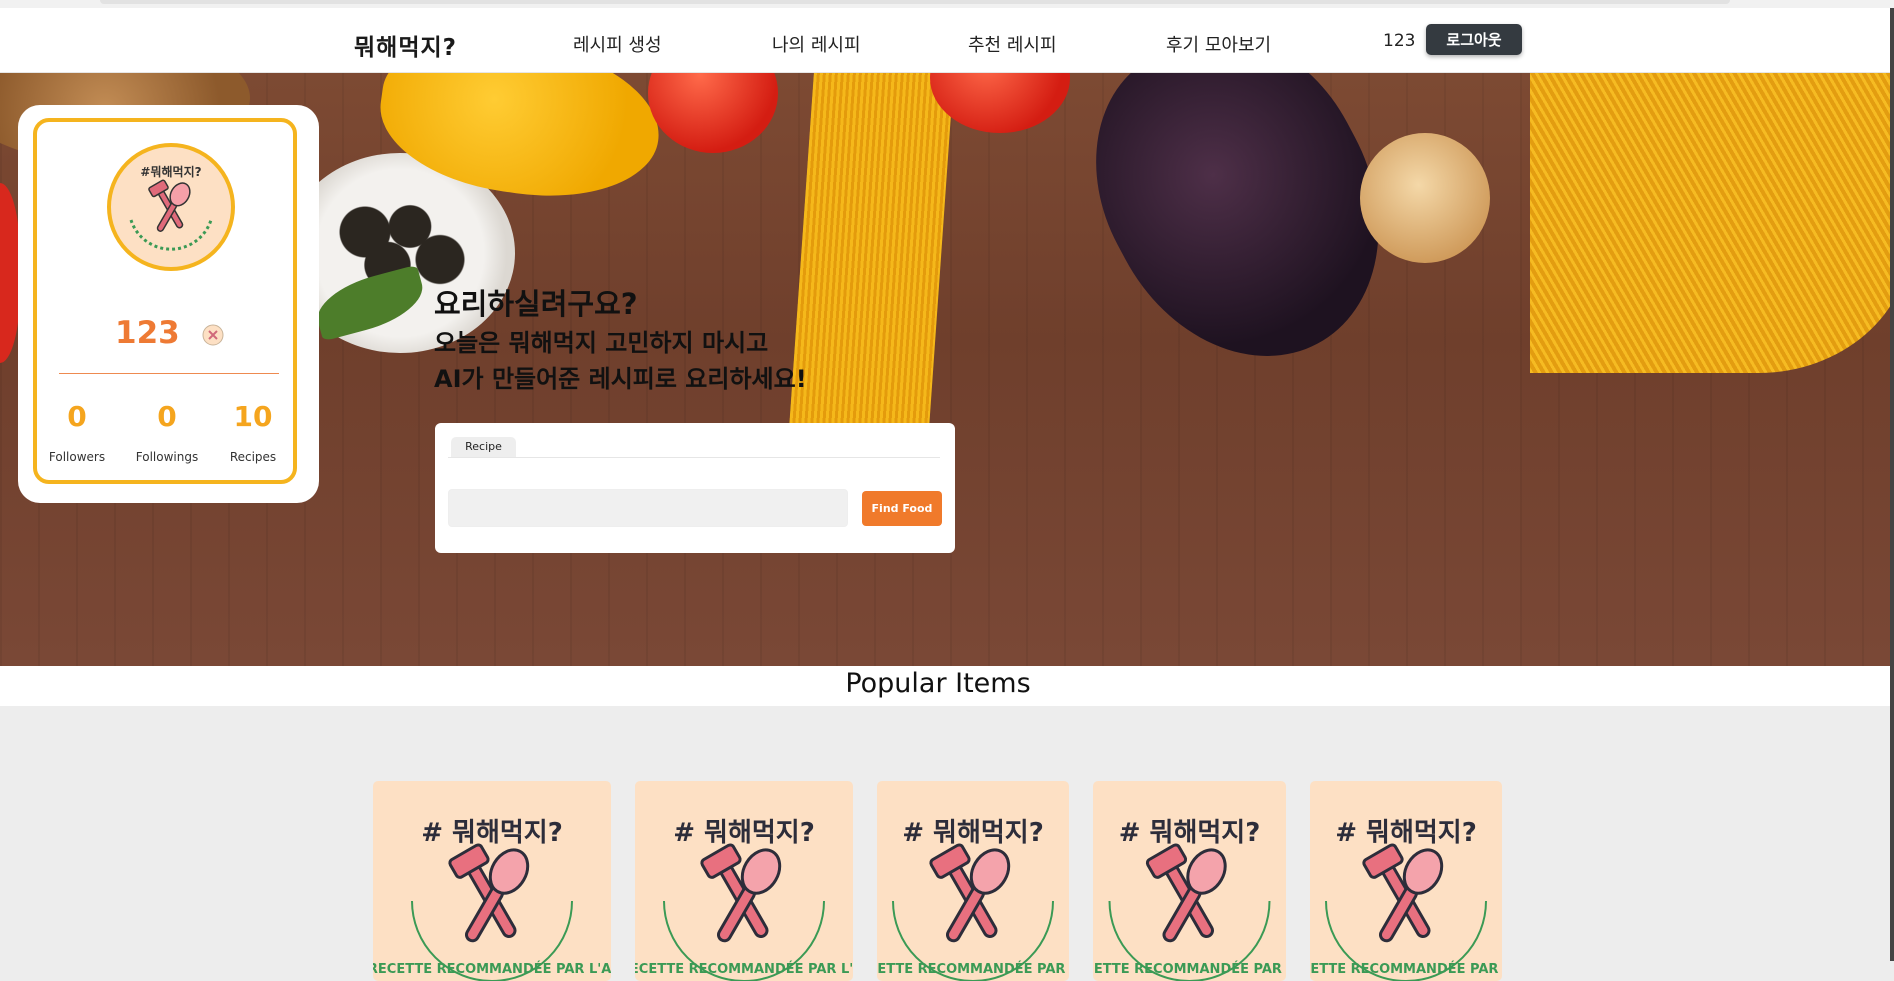  What do you see at coordinates (648, 508) in the screenshot?
I see `search-input` at bounding box center [648, 508].